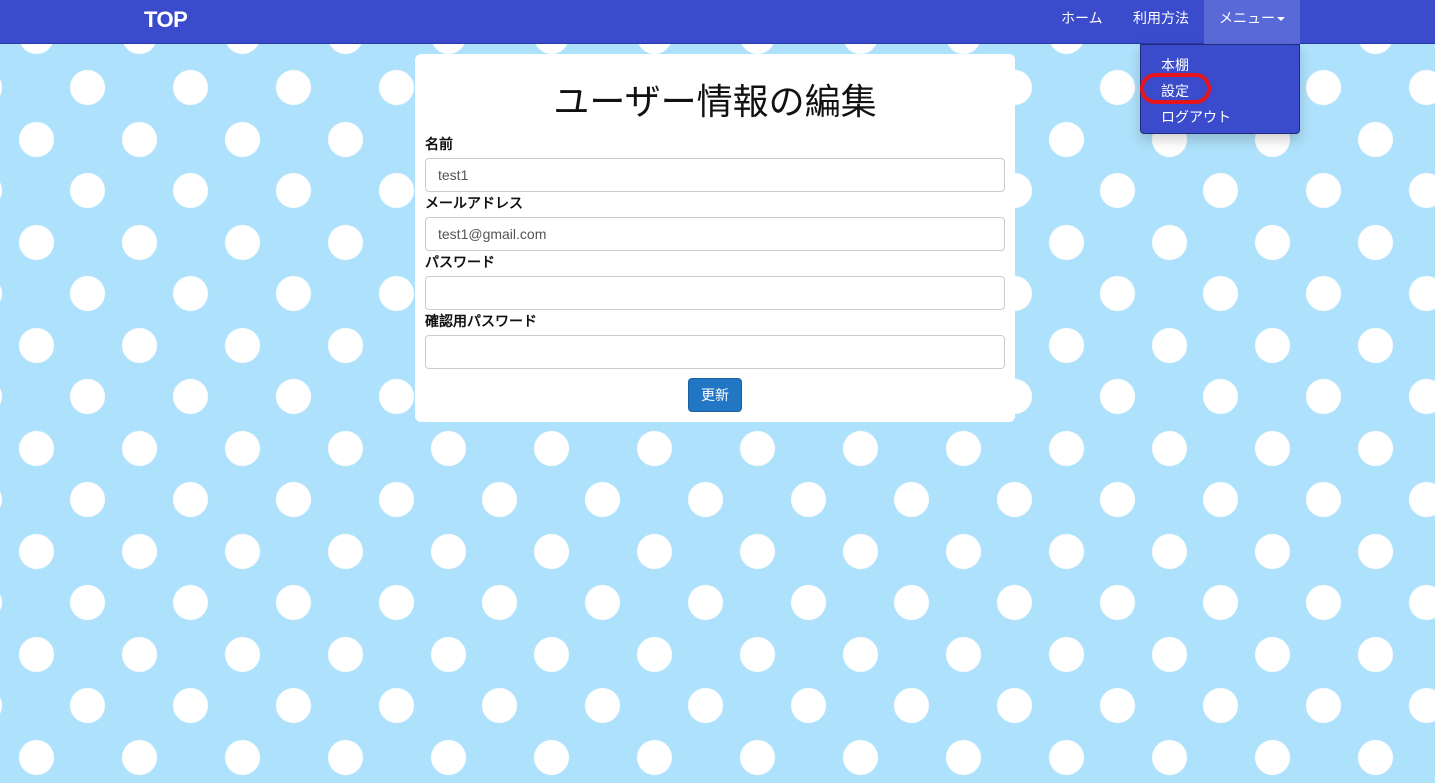  What do you see at coordinates (474, 204) in the screenshot?
I see `email-label: メールアドレス` at bounding box center [474, 204].